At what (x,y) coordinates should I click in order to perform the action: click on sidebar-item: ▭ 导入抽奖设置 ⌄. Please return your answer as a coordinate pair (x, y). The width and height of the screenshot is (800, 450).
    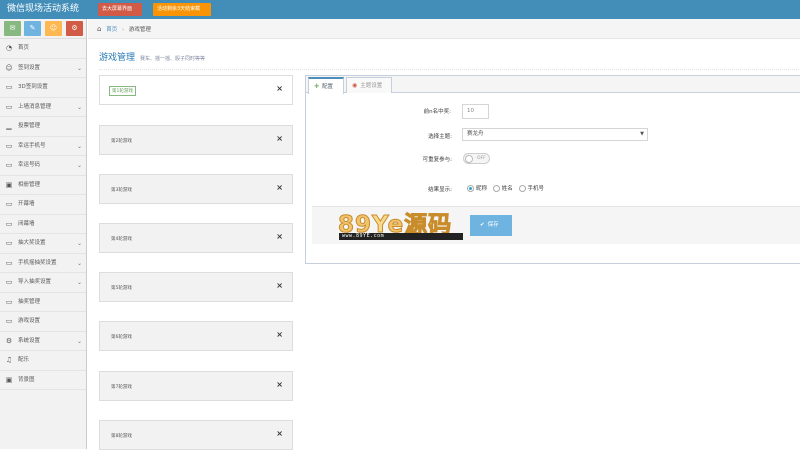
    Looking at the image, I should click on (43, 283).